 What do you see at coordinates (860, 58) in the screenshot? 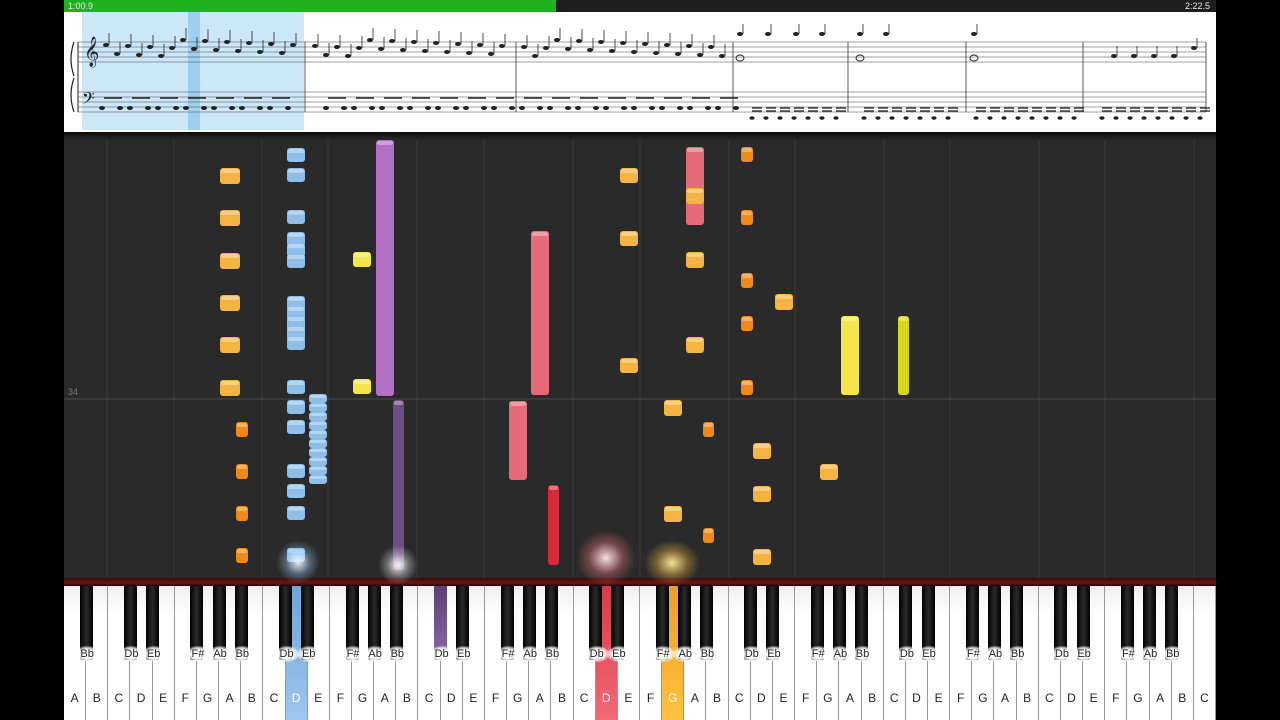
I see `sheet-whole-note` at bounding box center [860, 58].